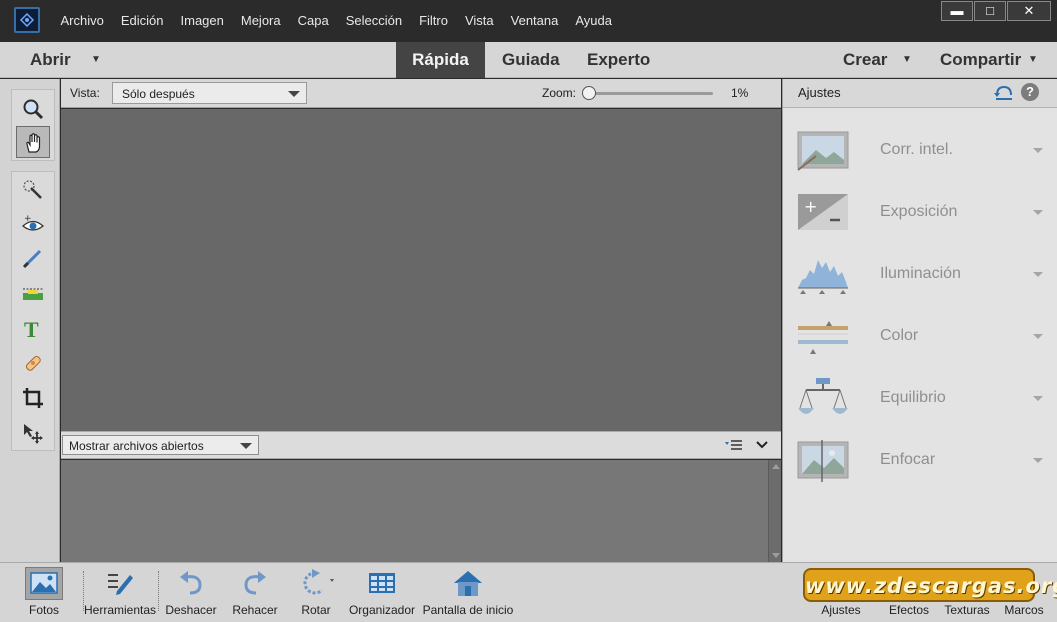  What do you see at coordinates (479, 21) in the screenshot?
I see `menu-vista: Vista` at bounding box center [479, 21].